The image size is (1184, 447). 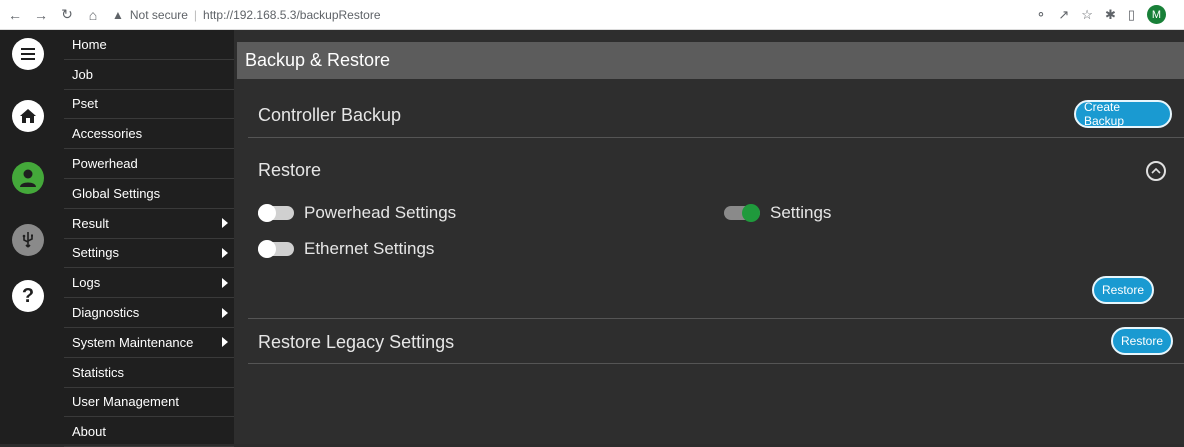 I want to click on hamburger-icon, so click(x=28, y=54).